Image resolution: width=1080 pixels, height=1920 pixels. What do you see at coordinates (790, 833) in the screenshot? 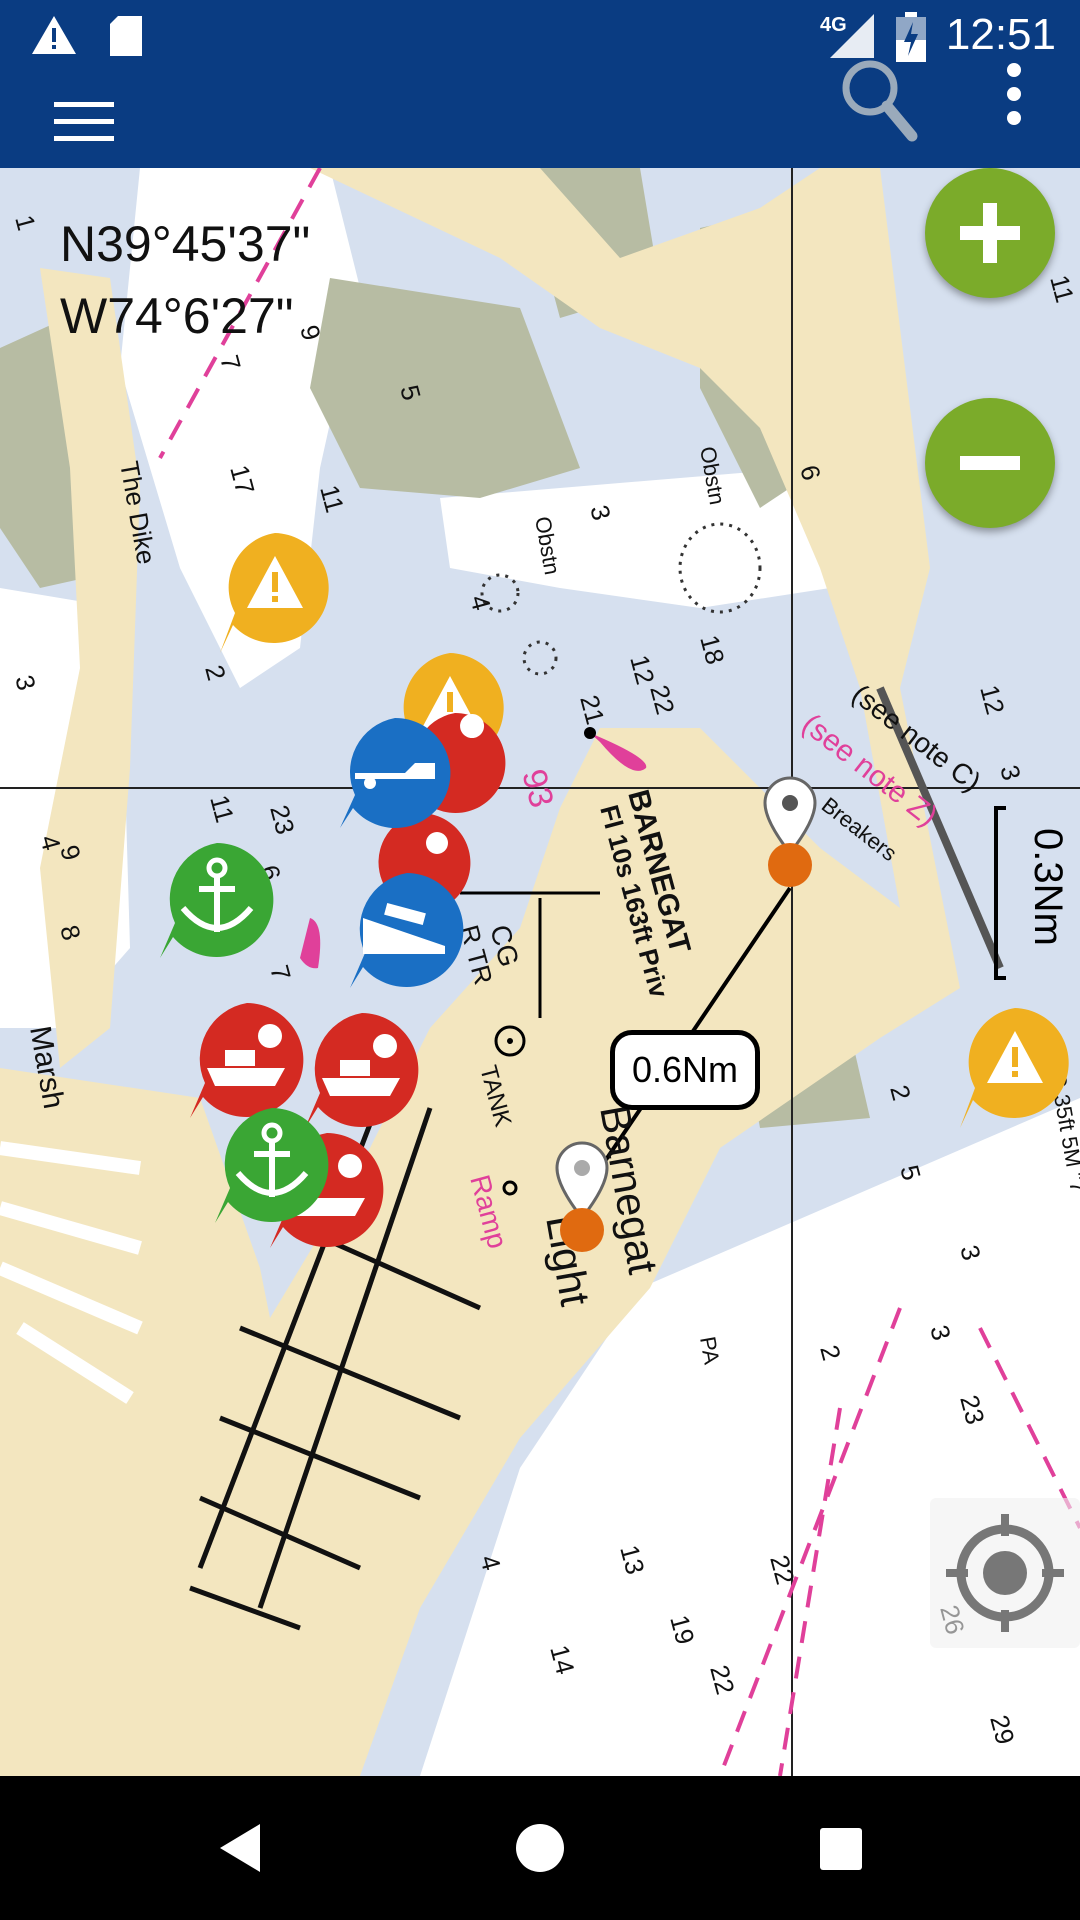
I see `route-waypoint-start` at bounding box center [790, 833].